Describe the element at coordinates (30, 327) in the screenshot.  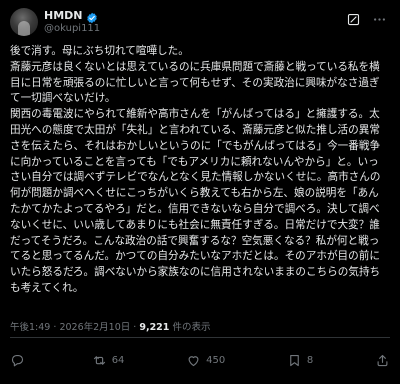
I see `post-time: 午後1:49` at that location.